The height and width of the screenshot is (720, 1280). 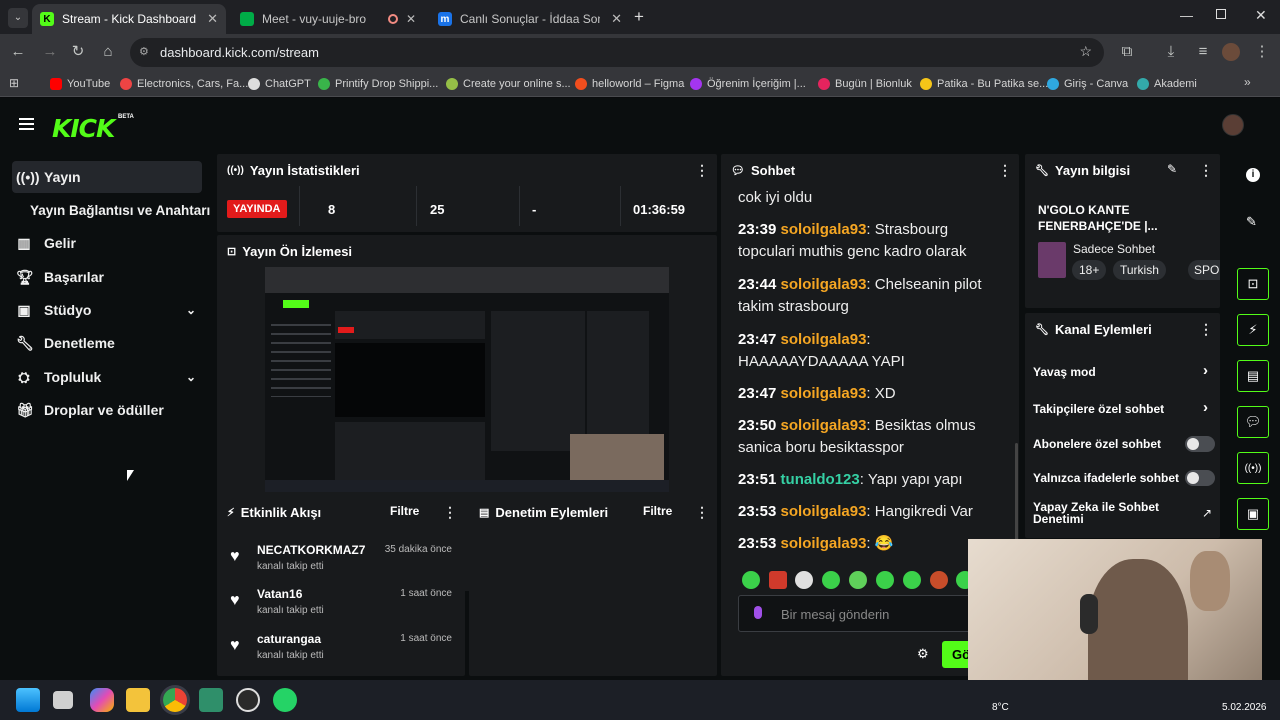 What do you see at coordinates (1253, 284) in the screenshot?
I see `screenshot-button: ⊡` at bounding box center [1253, 284].